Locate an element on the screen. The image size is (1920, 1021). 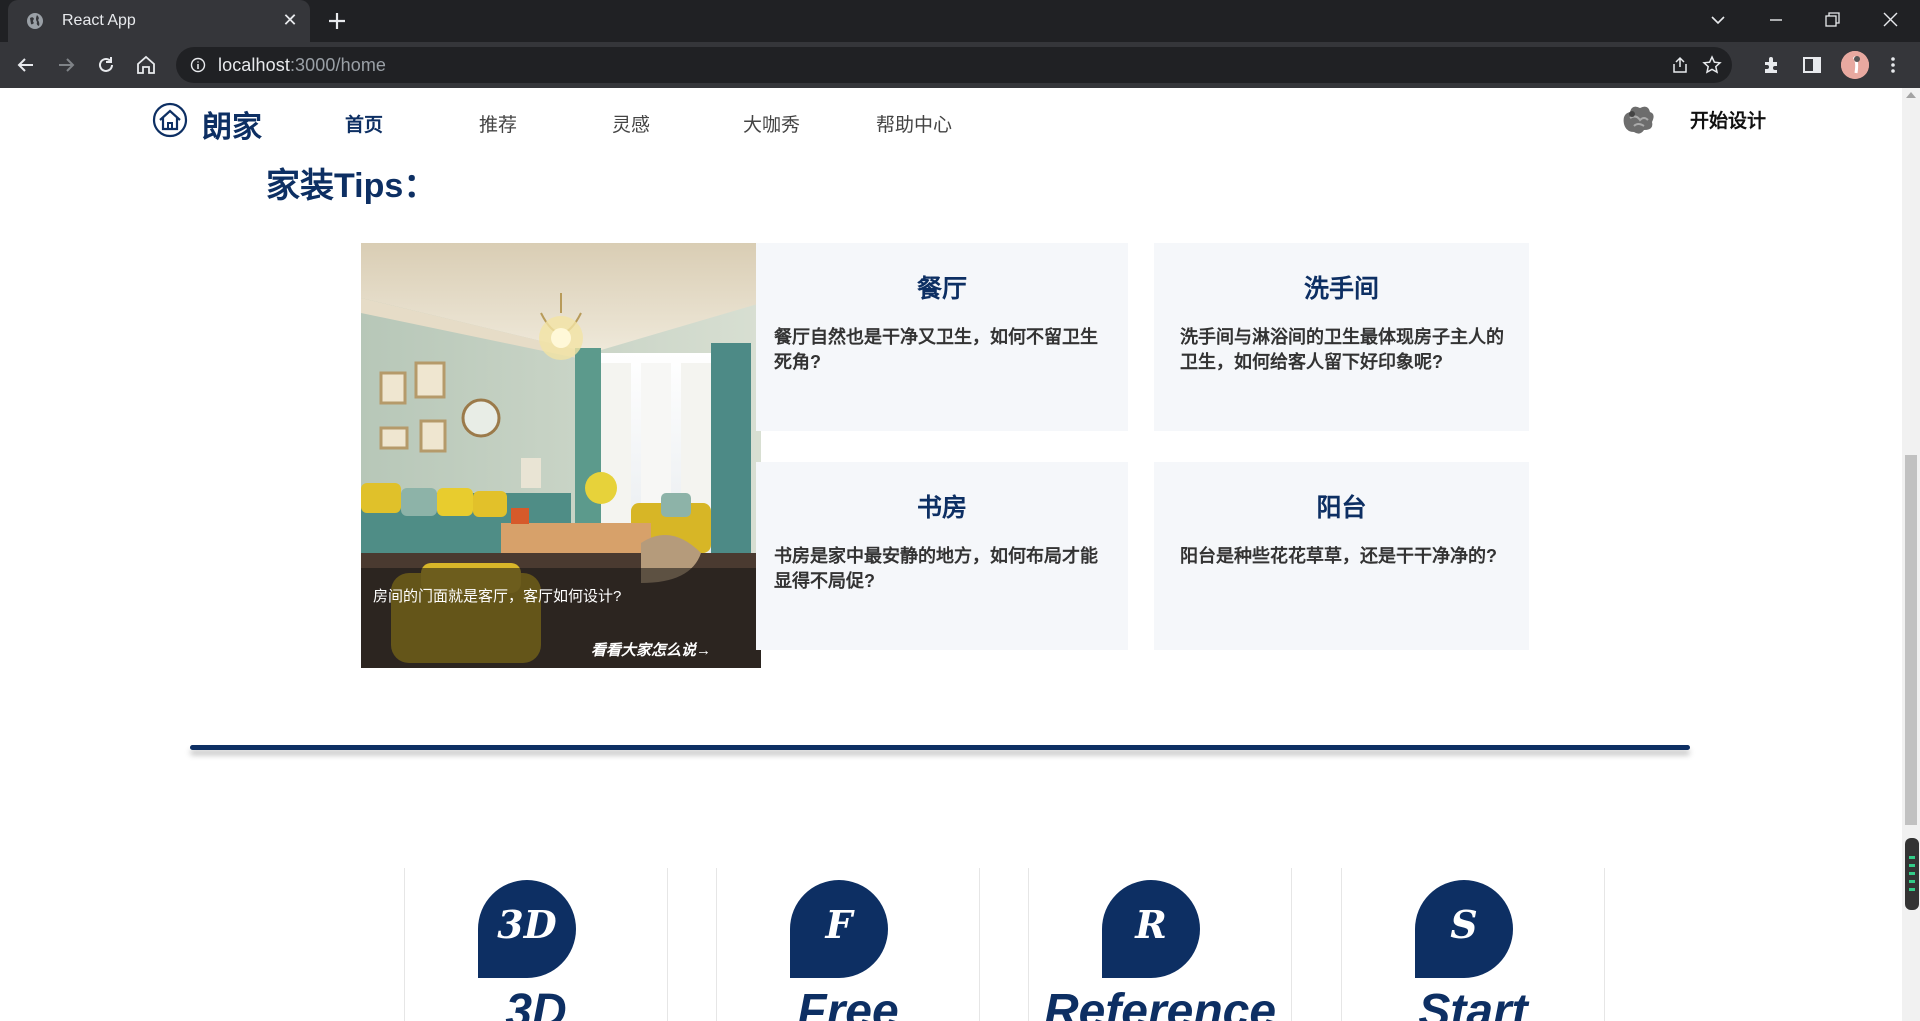
tip-card-balcony: 阳台 阳台是种些花花草草，还是干干净净的? is located at coordinates (1341, 556).